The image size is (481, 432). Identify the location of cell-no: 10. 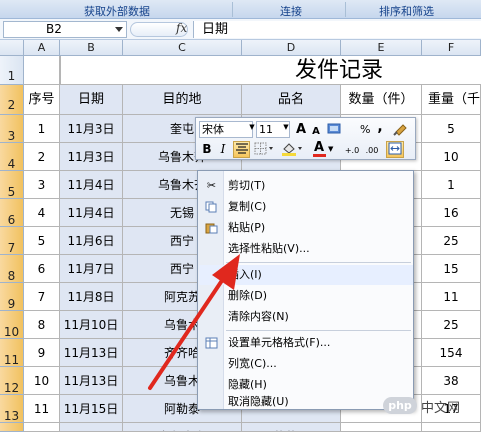
(42, 381).